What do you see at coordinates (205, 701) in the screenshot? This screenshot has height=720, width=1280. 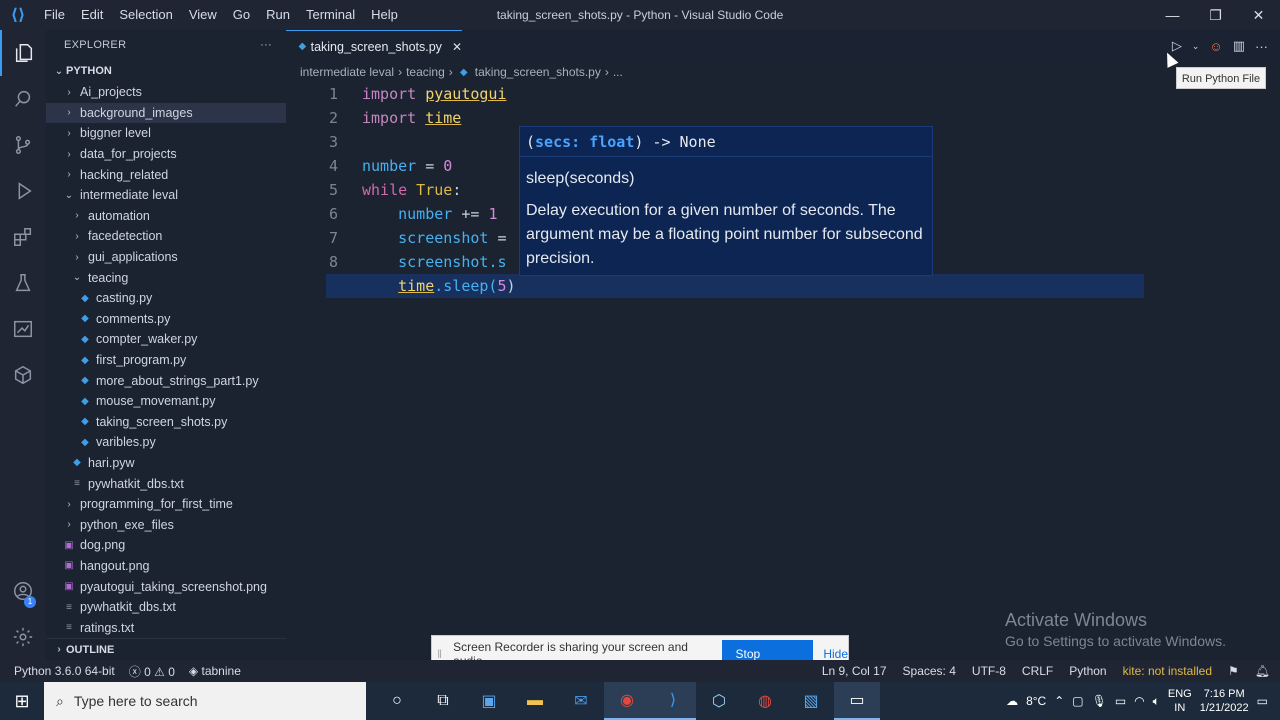 I see `taskbar-search: ⌕ Type here to search` at bounding box center [205, 701].